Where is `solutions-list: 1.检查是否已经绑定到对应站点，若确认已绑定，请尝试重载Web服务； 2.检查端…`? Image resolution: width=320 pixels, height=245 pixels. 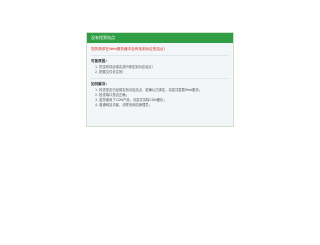 solutions-list: 1.检查是否已经绑定到对应站点，若确认已绑定，请尝试重载Web服务； 2.检查端… is located at coordinates (160, 98).